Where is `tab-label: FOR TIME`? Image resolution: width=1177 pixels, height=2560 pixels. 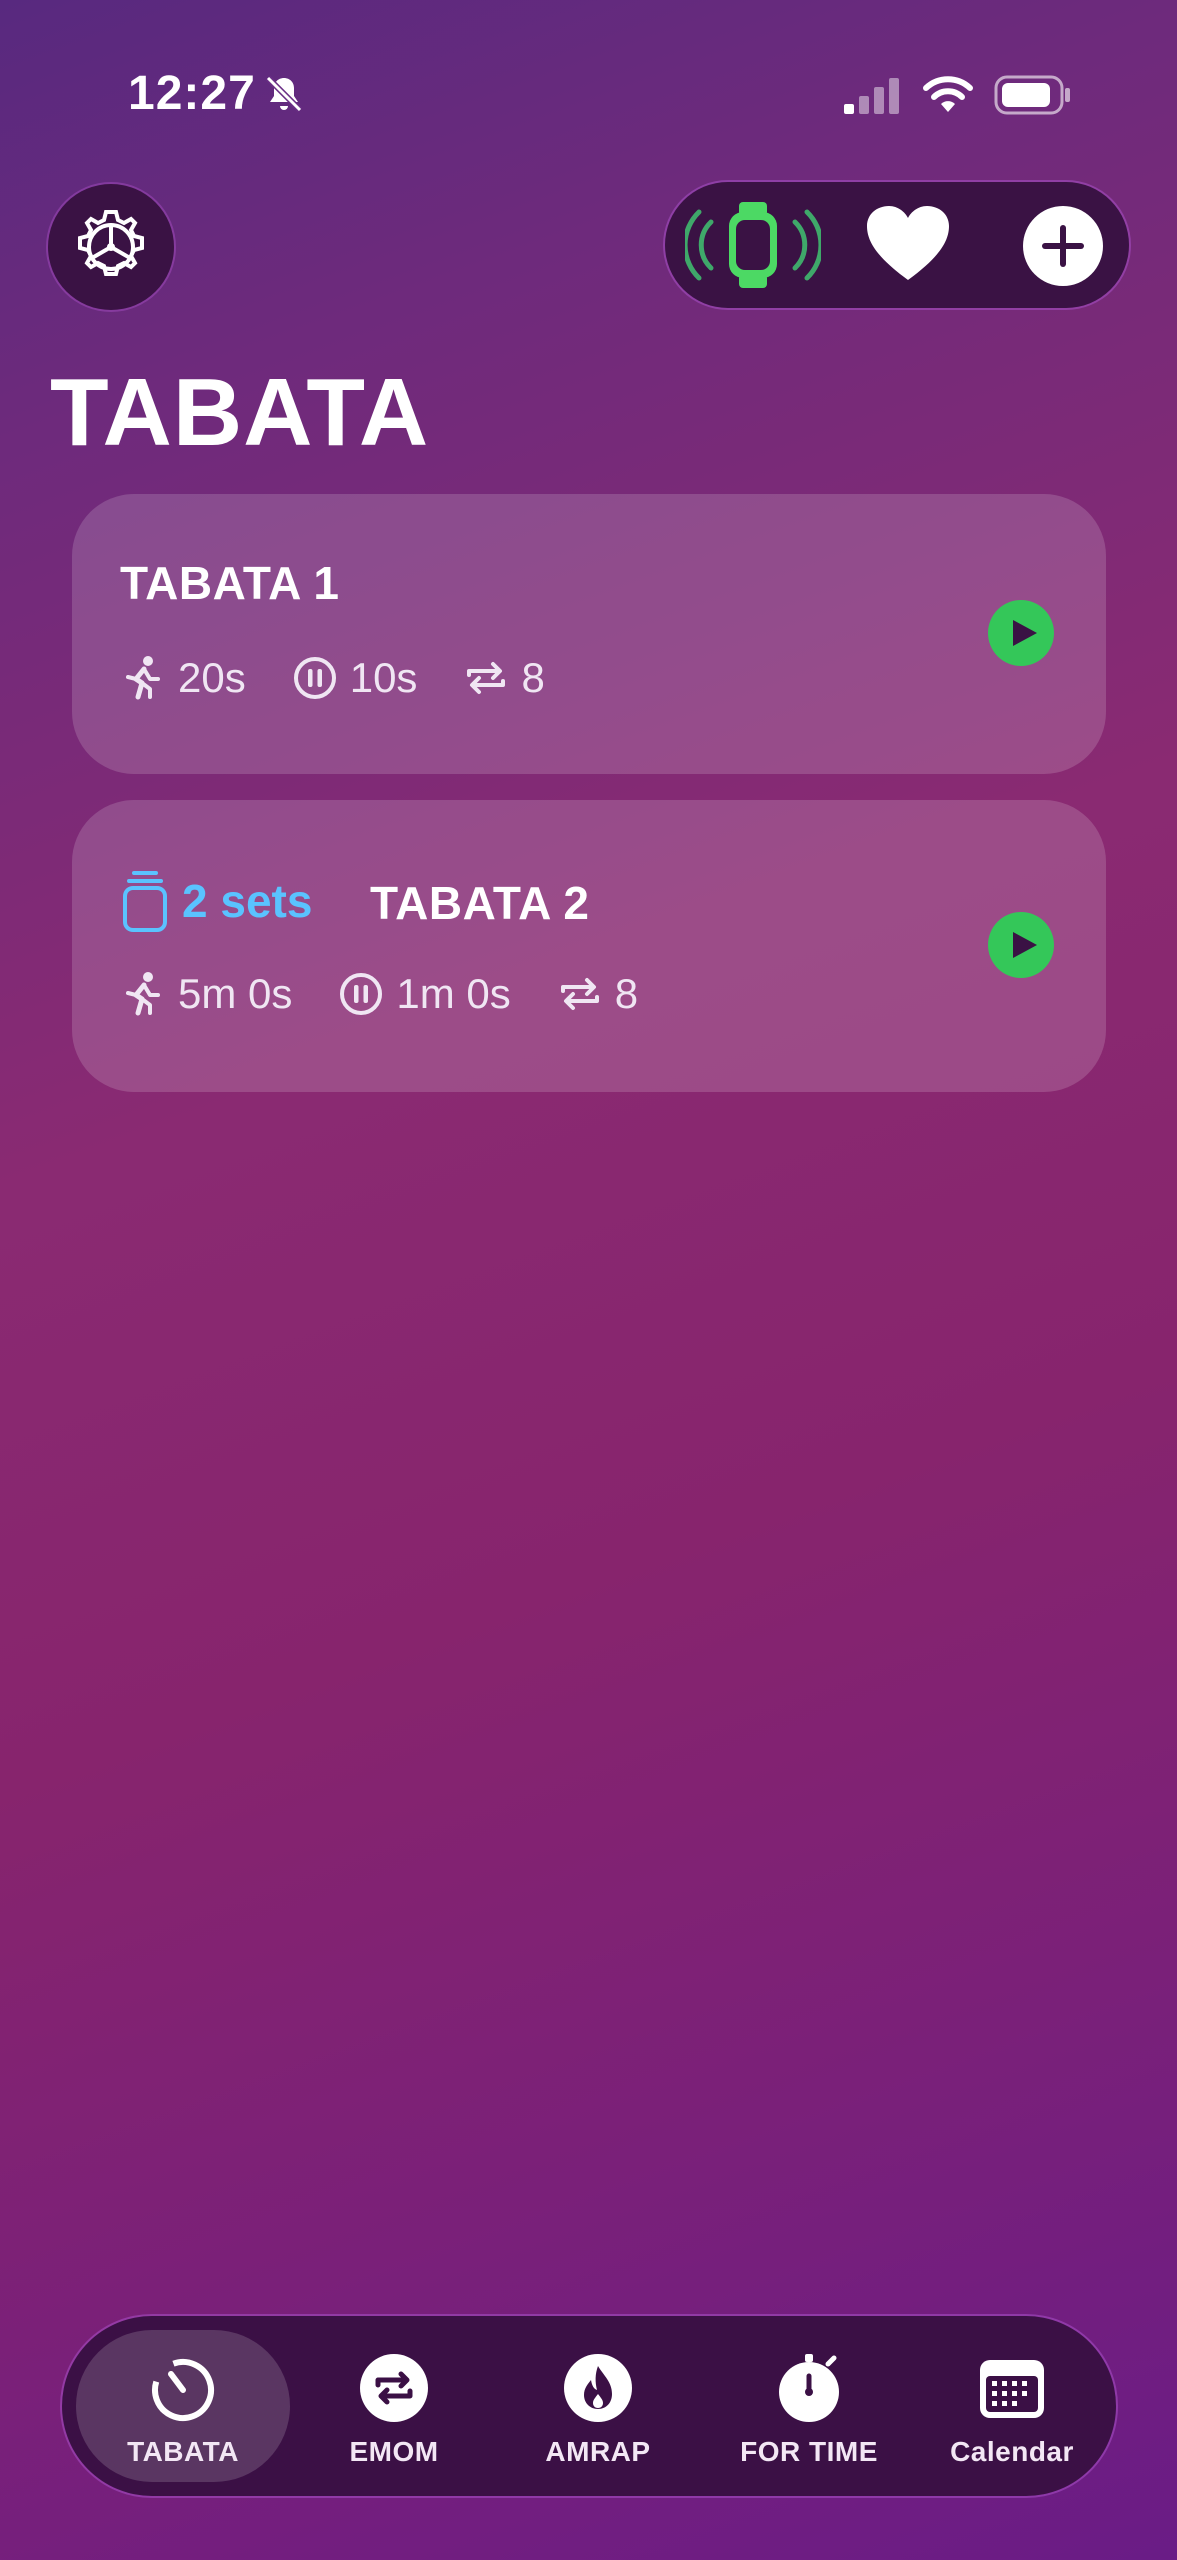 tab-label: FOR TIME is located at coordinates (809, 2451).